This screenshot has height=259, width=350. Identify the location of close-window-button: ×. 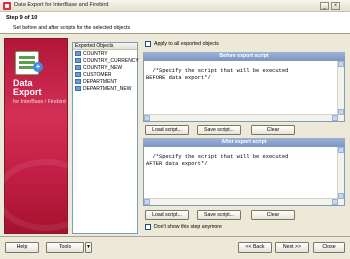
(335, 6).